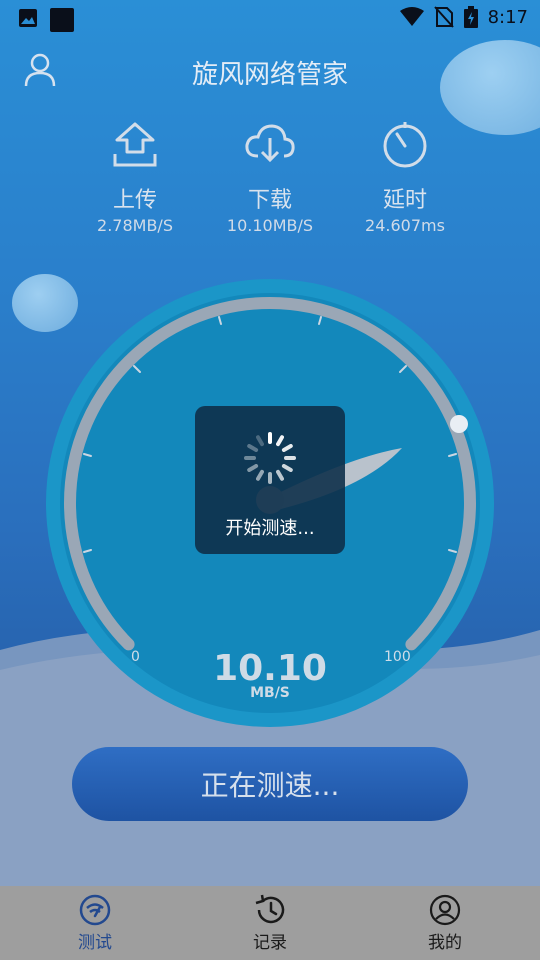 Image resolution: width=540 pixels, height=960 pixels. I want to click on nav-label-test: 测试, so click(95, 943).